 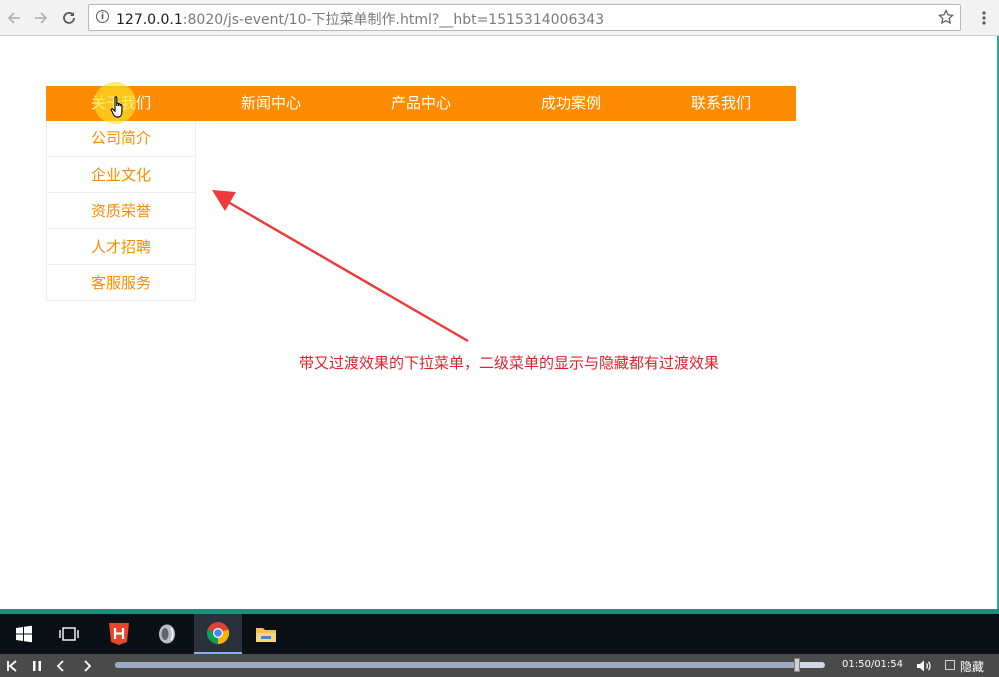 I want to click on chrome-icon, so click(x=218, y=634).